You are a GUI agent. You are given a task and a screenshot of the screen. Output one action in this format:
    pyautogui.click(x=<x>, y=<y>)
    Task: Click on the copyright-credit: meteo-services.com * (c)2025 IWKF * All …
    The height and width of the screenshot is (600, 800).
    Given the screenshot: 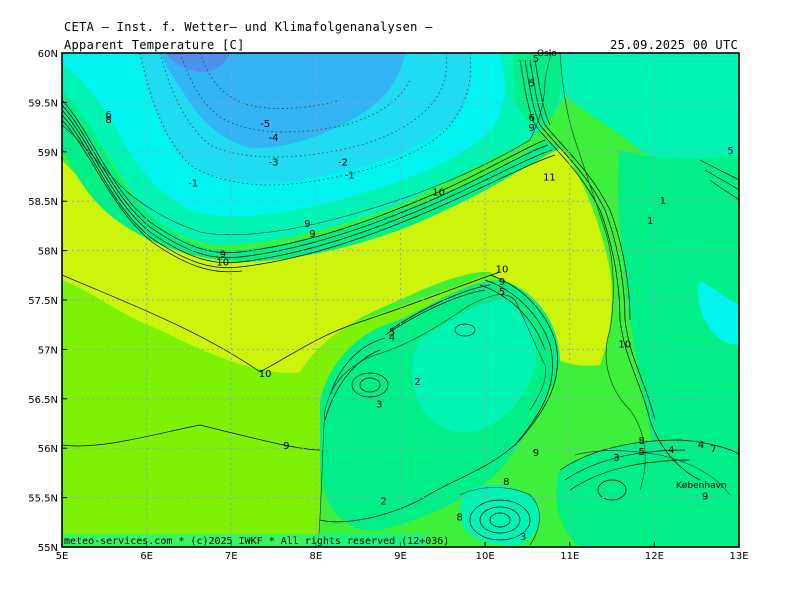 What is the action you would take?
    pyautogui.click(x=256, y=541)
    